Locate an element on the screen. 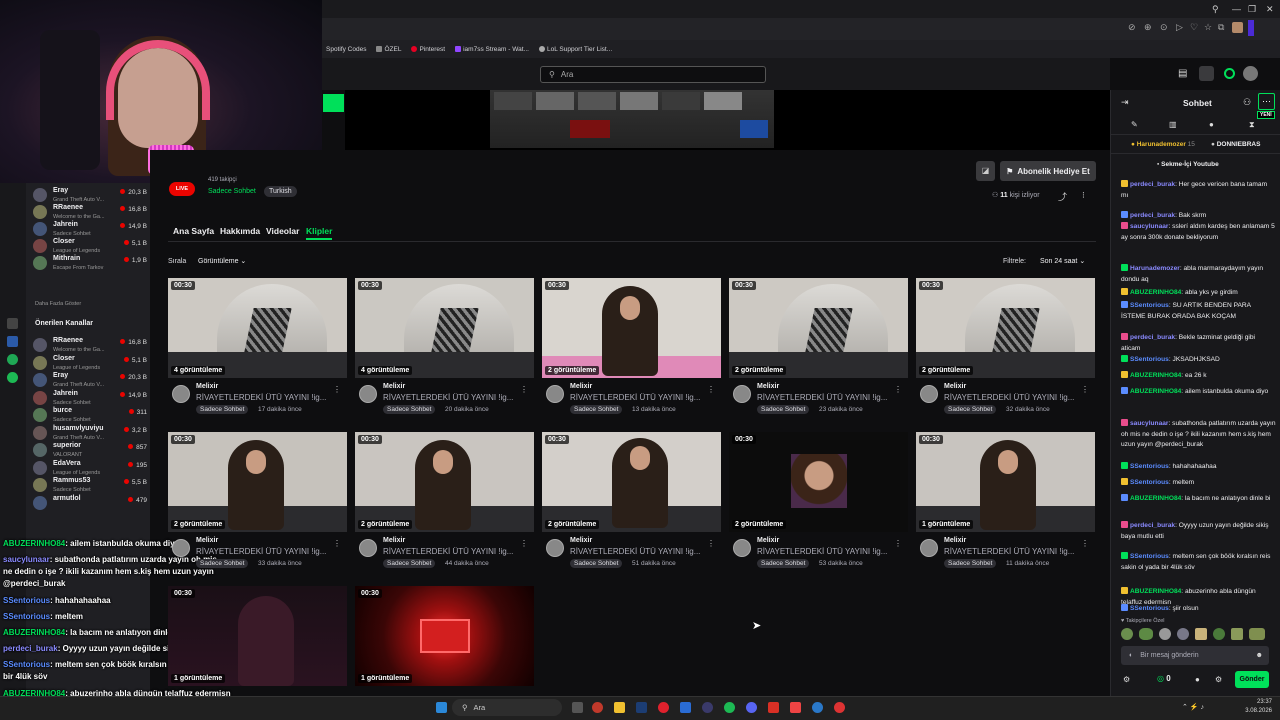  opera-icon is located at coordinates (663, 707).